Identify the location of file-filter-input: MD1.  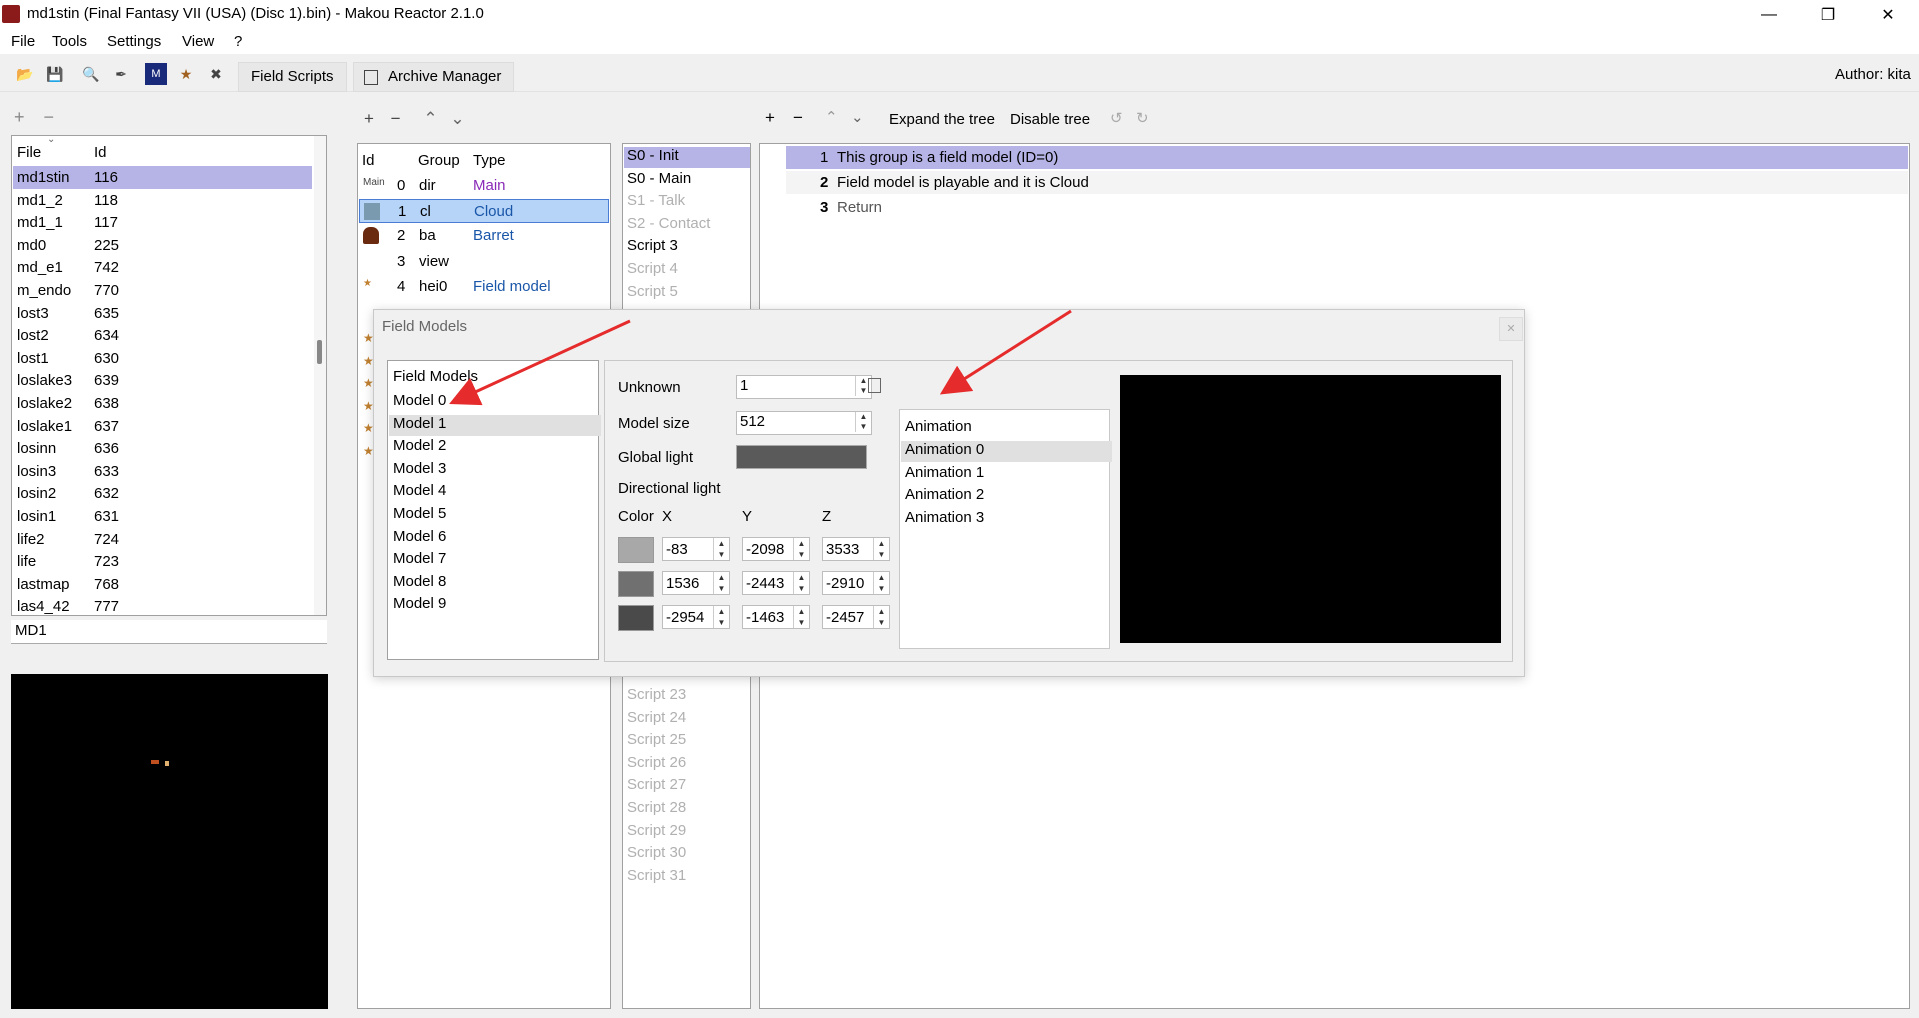
(169, 632).